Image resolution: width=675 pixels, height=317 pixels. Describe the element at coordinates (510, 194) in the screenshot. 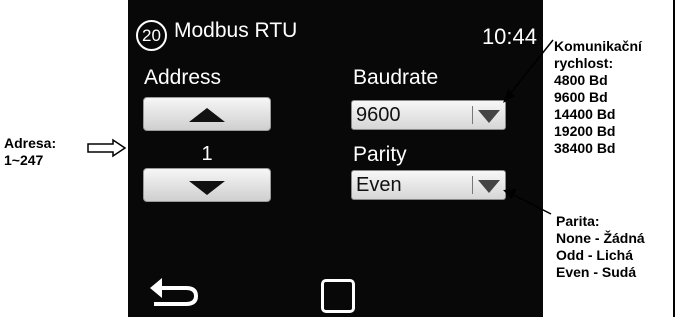

I see `parity-callout-arrowhead` at that location.